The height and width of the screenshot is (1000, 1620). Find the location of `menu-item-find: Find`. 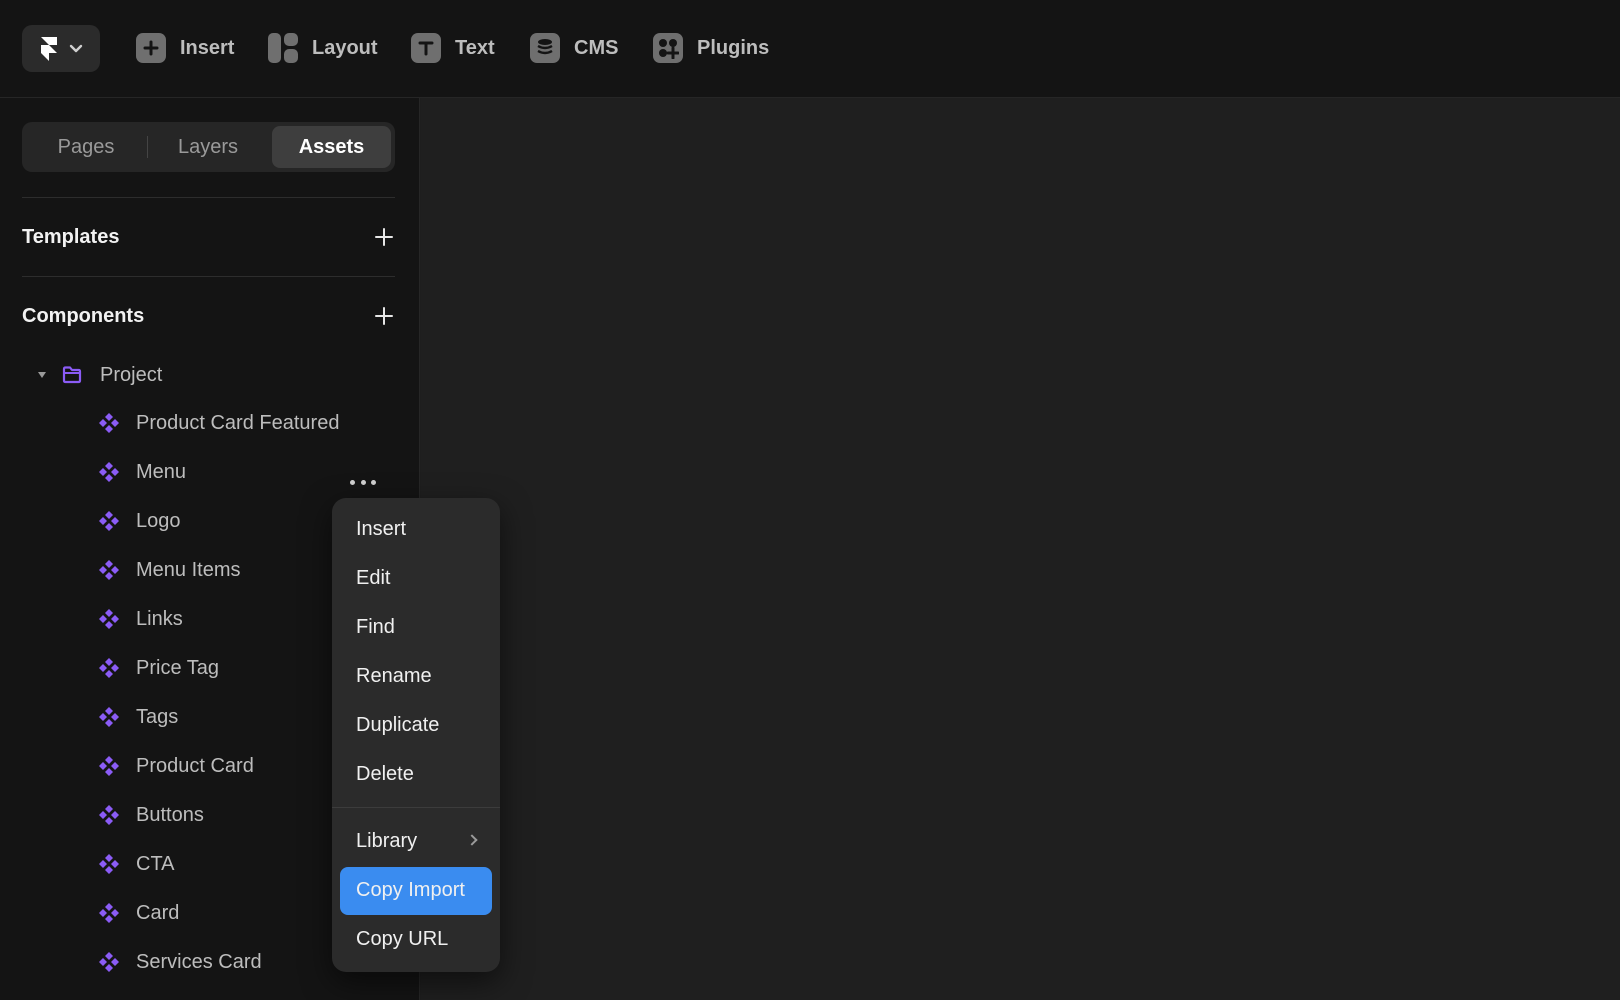

menu-item-find: Find is located at coordinates (375, 627).